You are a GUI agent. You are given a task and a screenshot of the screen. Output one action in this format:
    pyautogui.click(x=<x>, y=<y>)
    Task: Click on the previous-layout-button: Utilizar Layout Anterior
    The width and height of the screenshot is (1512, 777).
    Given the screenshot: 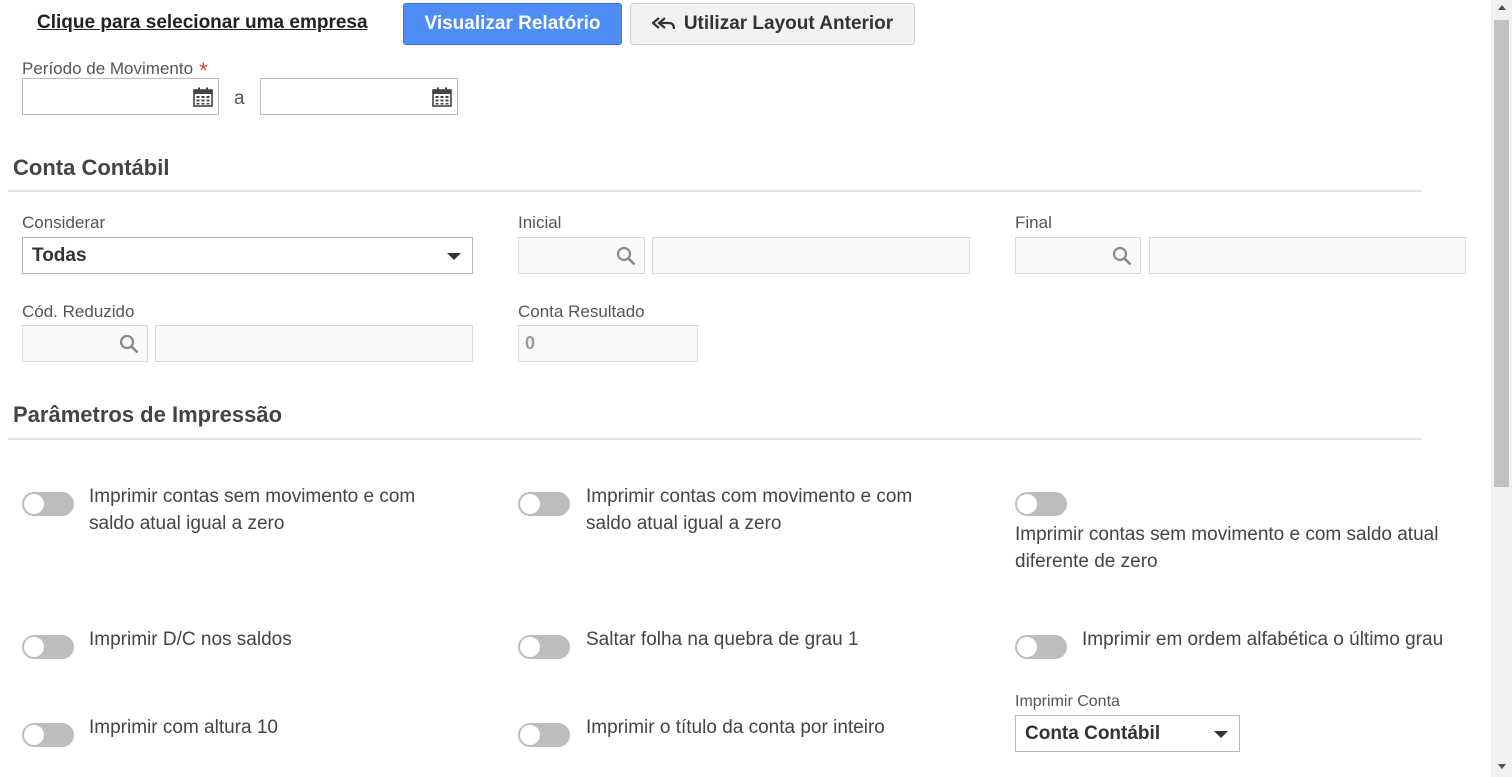 What is the action you would take?
    pyautogui.click(x=772, y=24)
    